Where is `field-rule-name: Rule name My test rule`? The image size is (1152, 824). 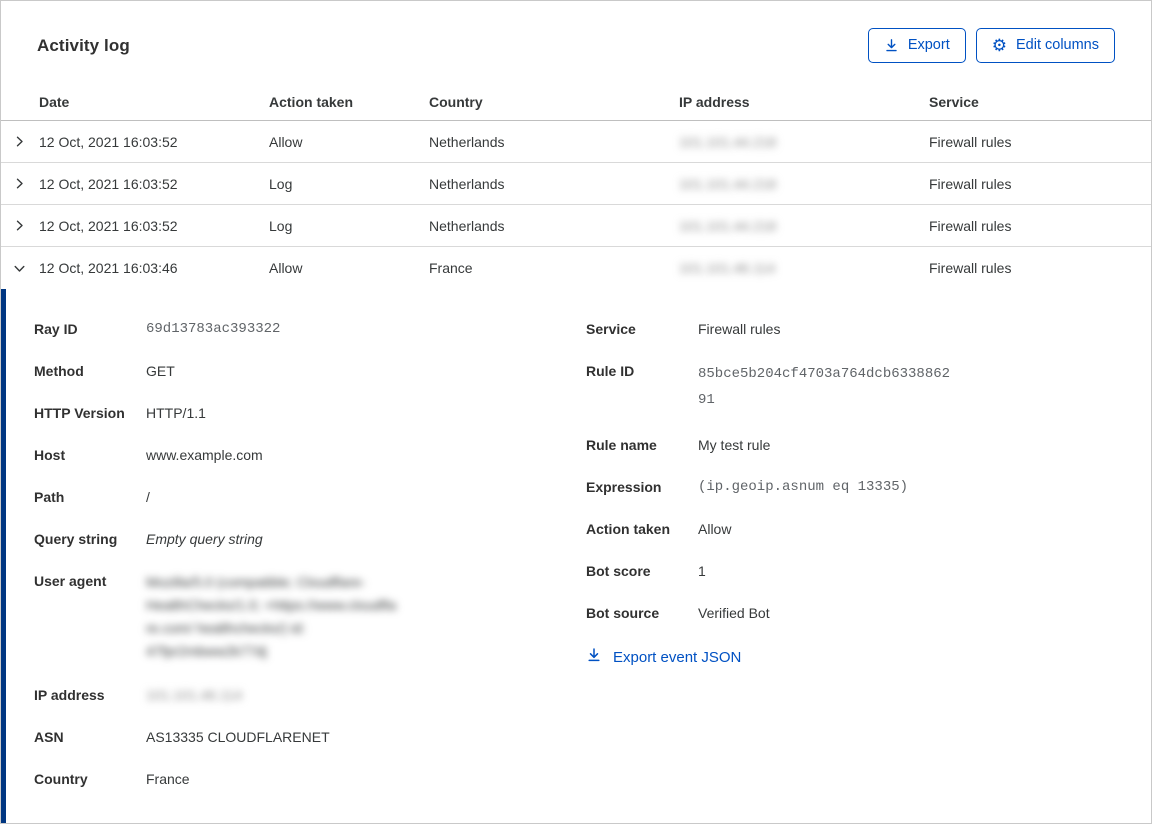
field-rule-name: Rule name My test rule is located at coordinates (678, 445).